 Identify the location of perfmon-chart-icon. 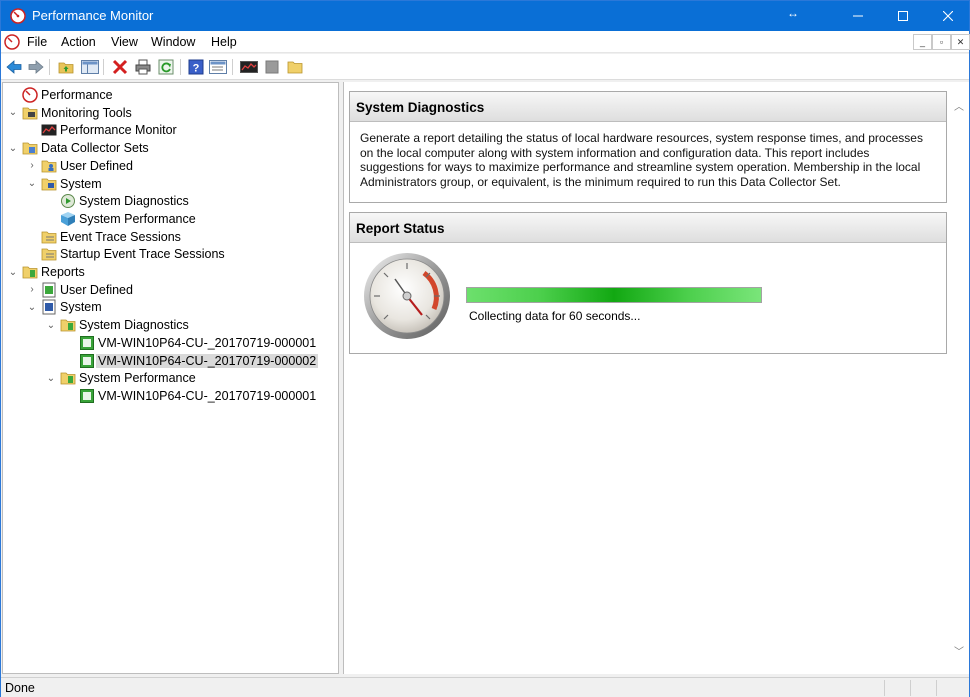
(49, 130).